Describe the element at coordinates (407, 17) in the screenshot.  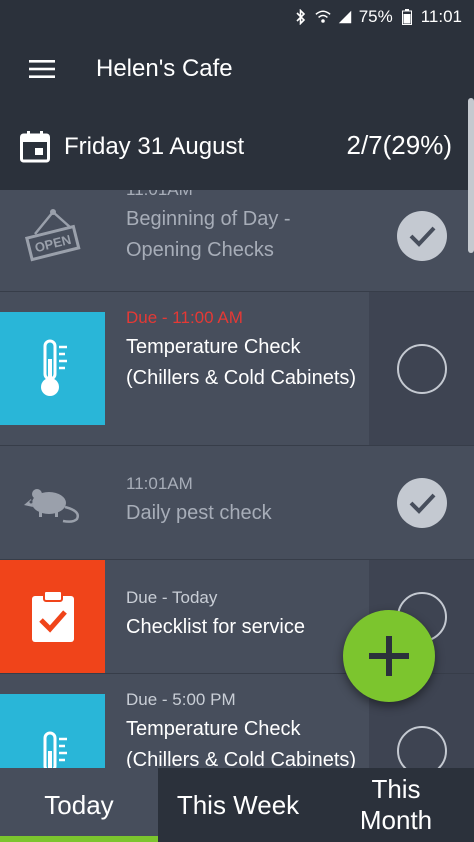
I see `battery-icon` at that location.